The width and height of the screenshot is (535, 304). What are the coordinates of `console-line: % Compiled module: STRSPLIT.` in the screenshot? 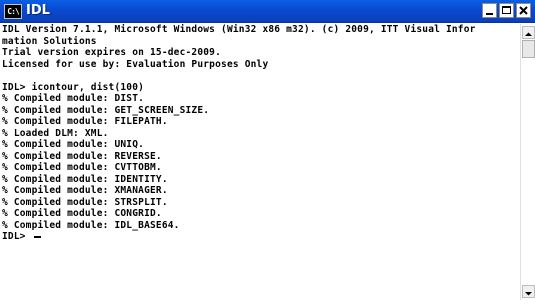 It's located at (85, 202).